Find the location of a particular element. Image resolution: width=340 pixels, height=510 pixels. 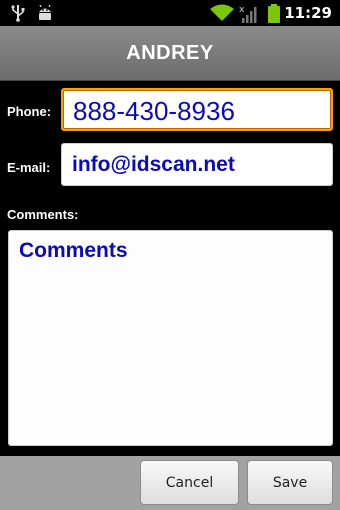

title-bar: ANDREY is located at coordinates (170, 53).